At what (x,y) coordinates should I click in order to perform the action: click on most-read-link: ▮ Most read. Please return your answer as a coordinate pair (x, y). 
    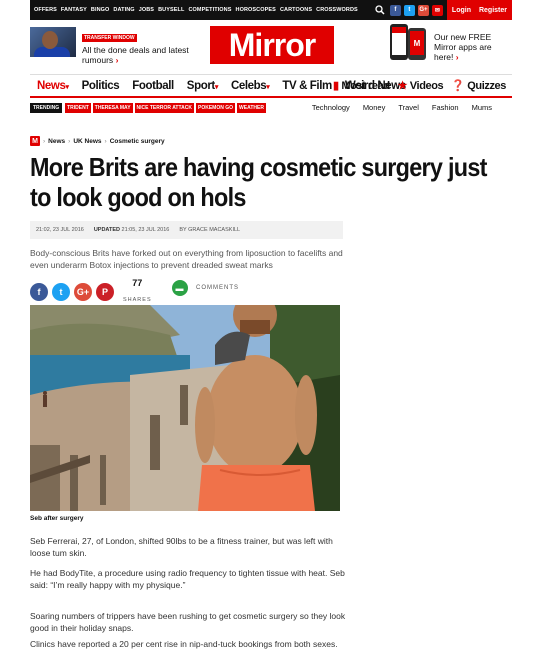
    Looking at the image, I should click on (361, 85).